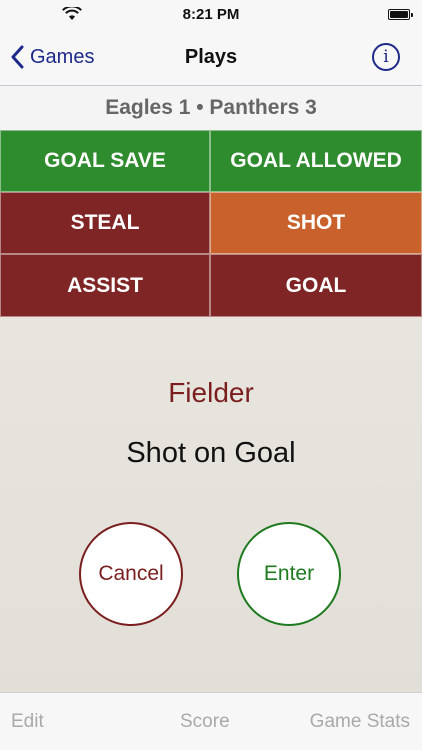 The image size is (422, 750). Describe the element at coordinates (316, 161) in the screenshot. I see `play-button-goal-allowed: GOAL ALLOWED` at that location.